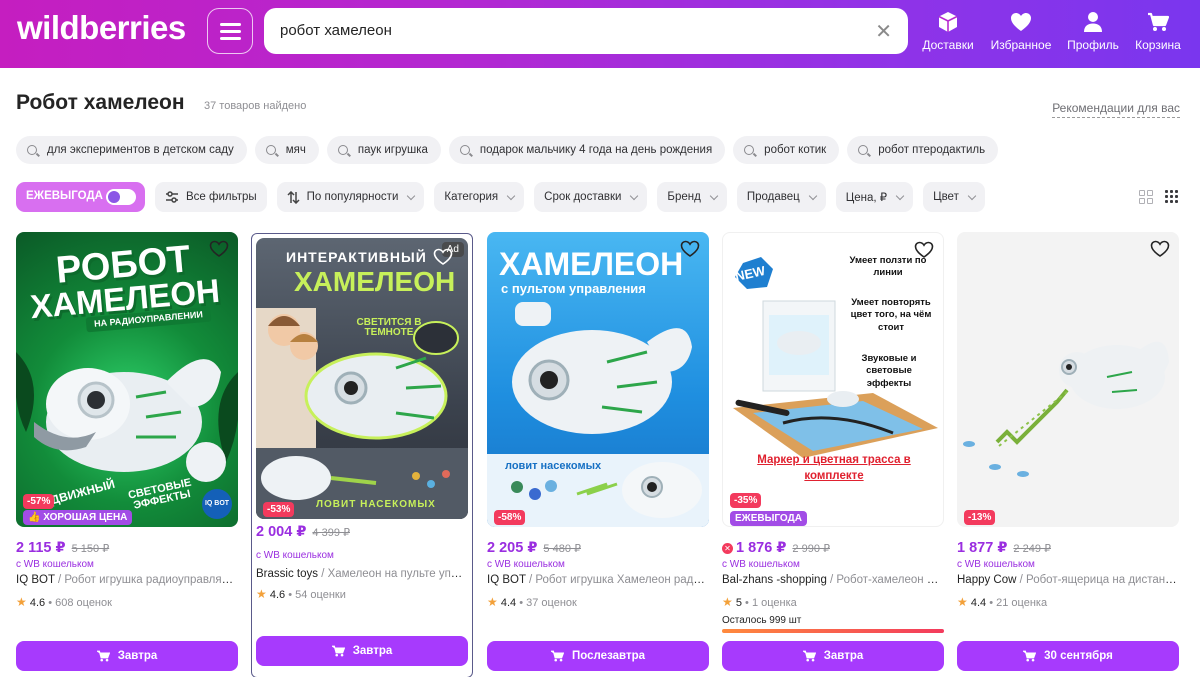 The width and height of the screenshot is (1200, 677). What do you see at coordinates (746, 500) in the screenshot?
I see `discount-badge: -35%` at bounding box center [746, 500].